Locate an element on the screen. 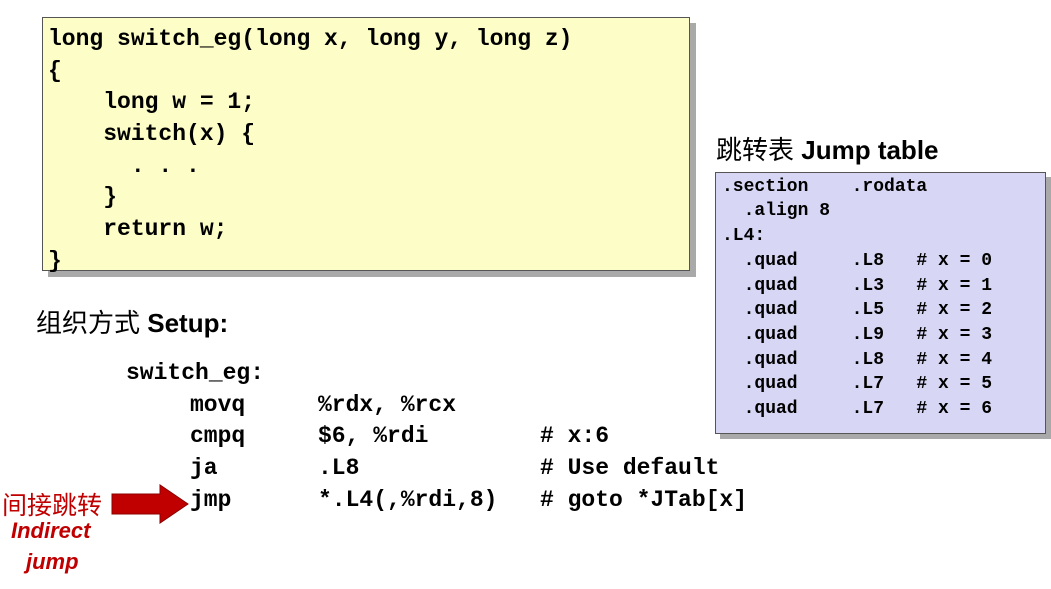 This screenshot has height=589, width=1051. asm-op: jmp is located at coordinates (211, 500).